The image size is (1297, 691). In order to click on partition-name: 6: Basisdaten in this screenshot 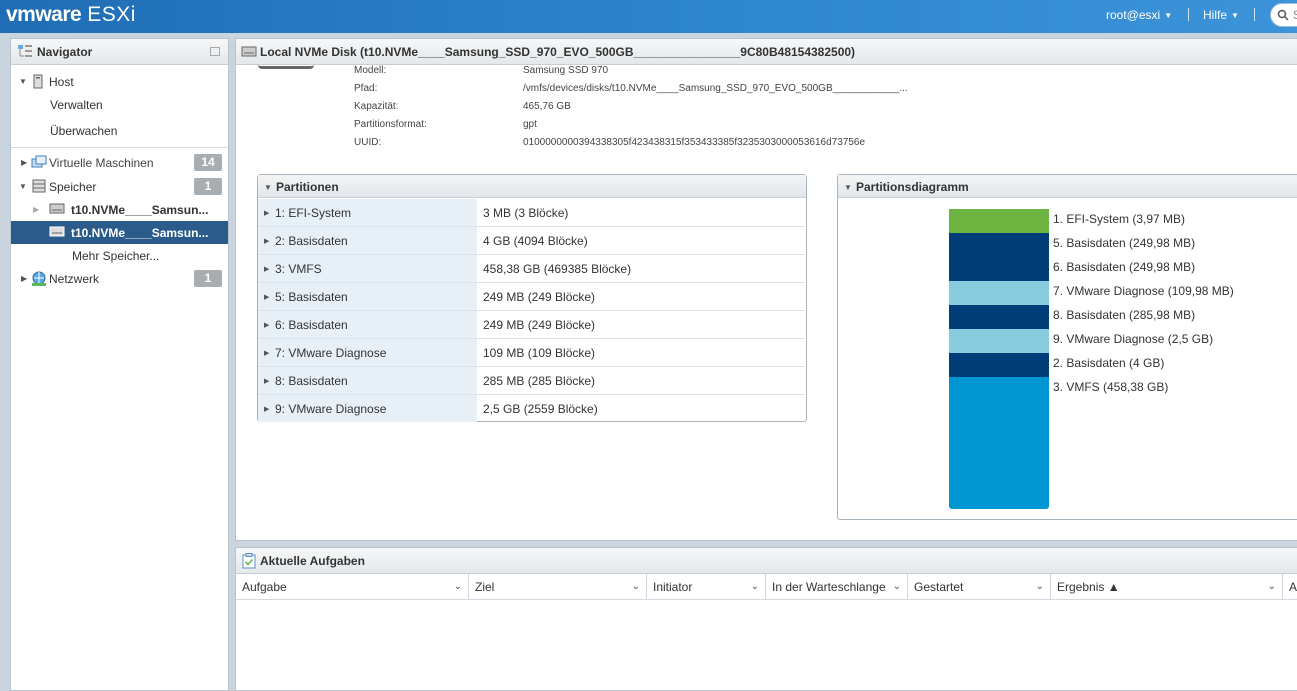, I will do `click(311, 325)`.